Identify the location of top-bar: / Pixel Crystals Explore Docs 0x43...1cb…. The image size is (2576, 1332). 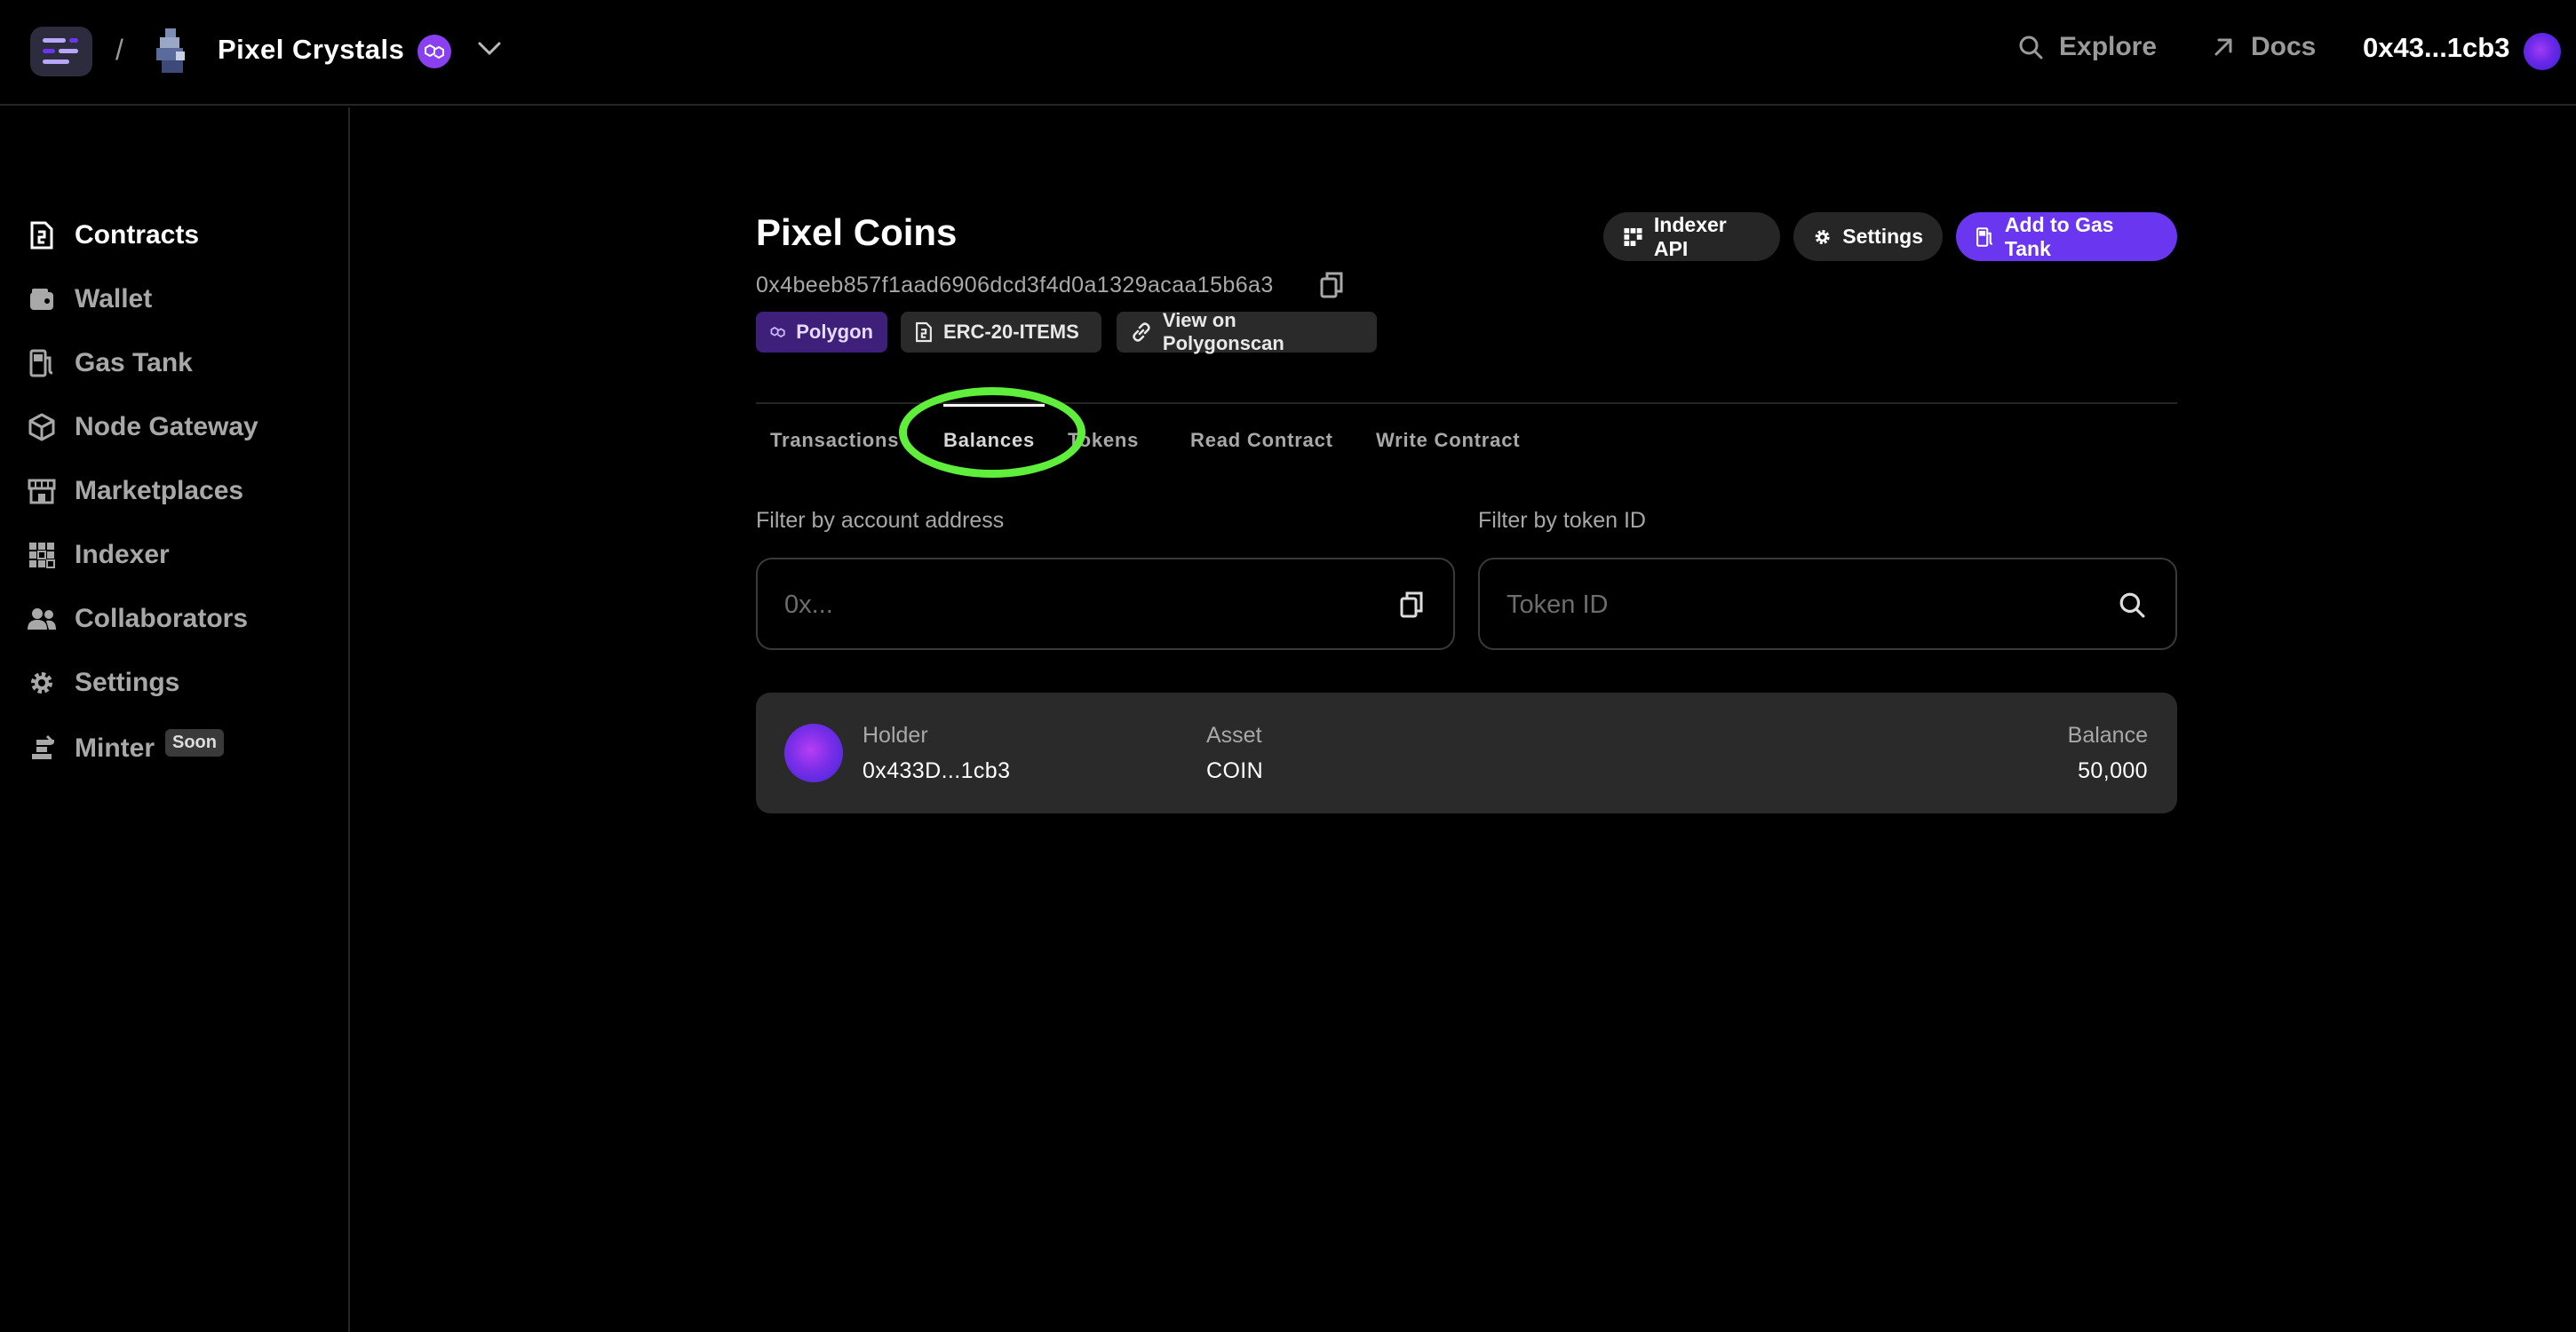
(1288, 53).